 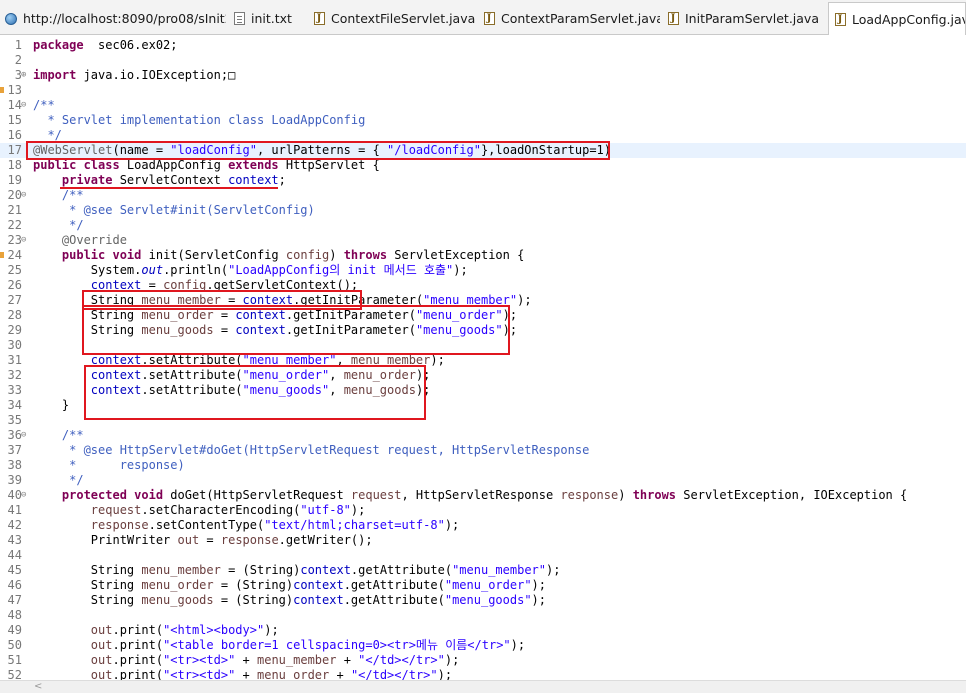 I want to click on line-number: 14, so click(x=14, y=105).